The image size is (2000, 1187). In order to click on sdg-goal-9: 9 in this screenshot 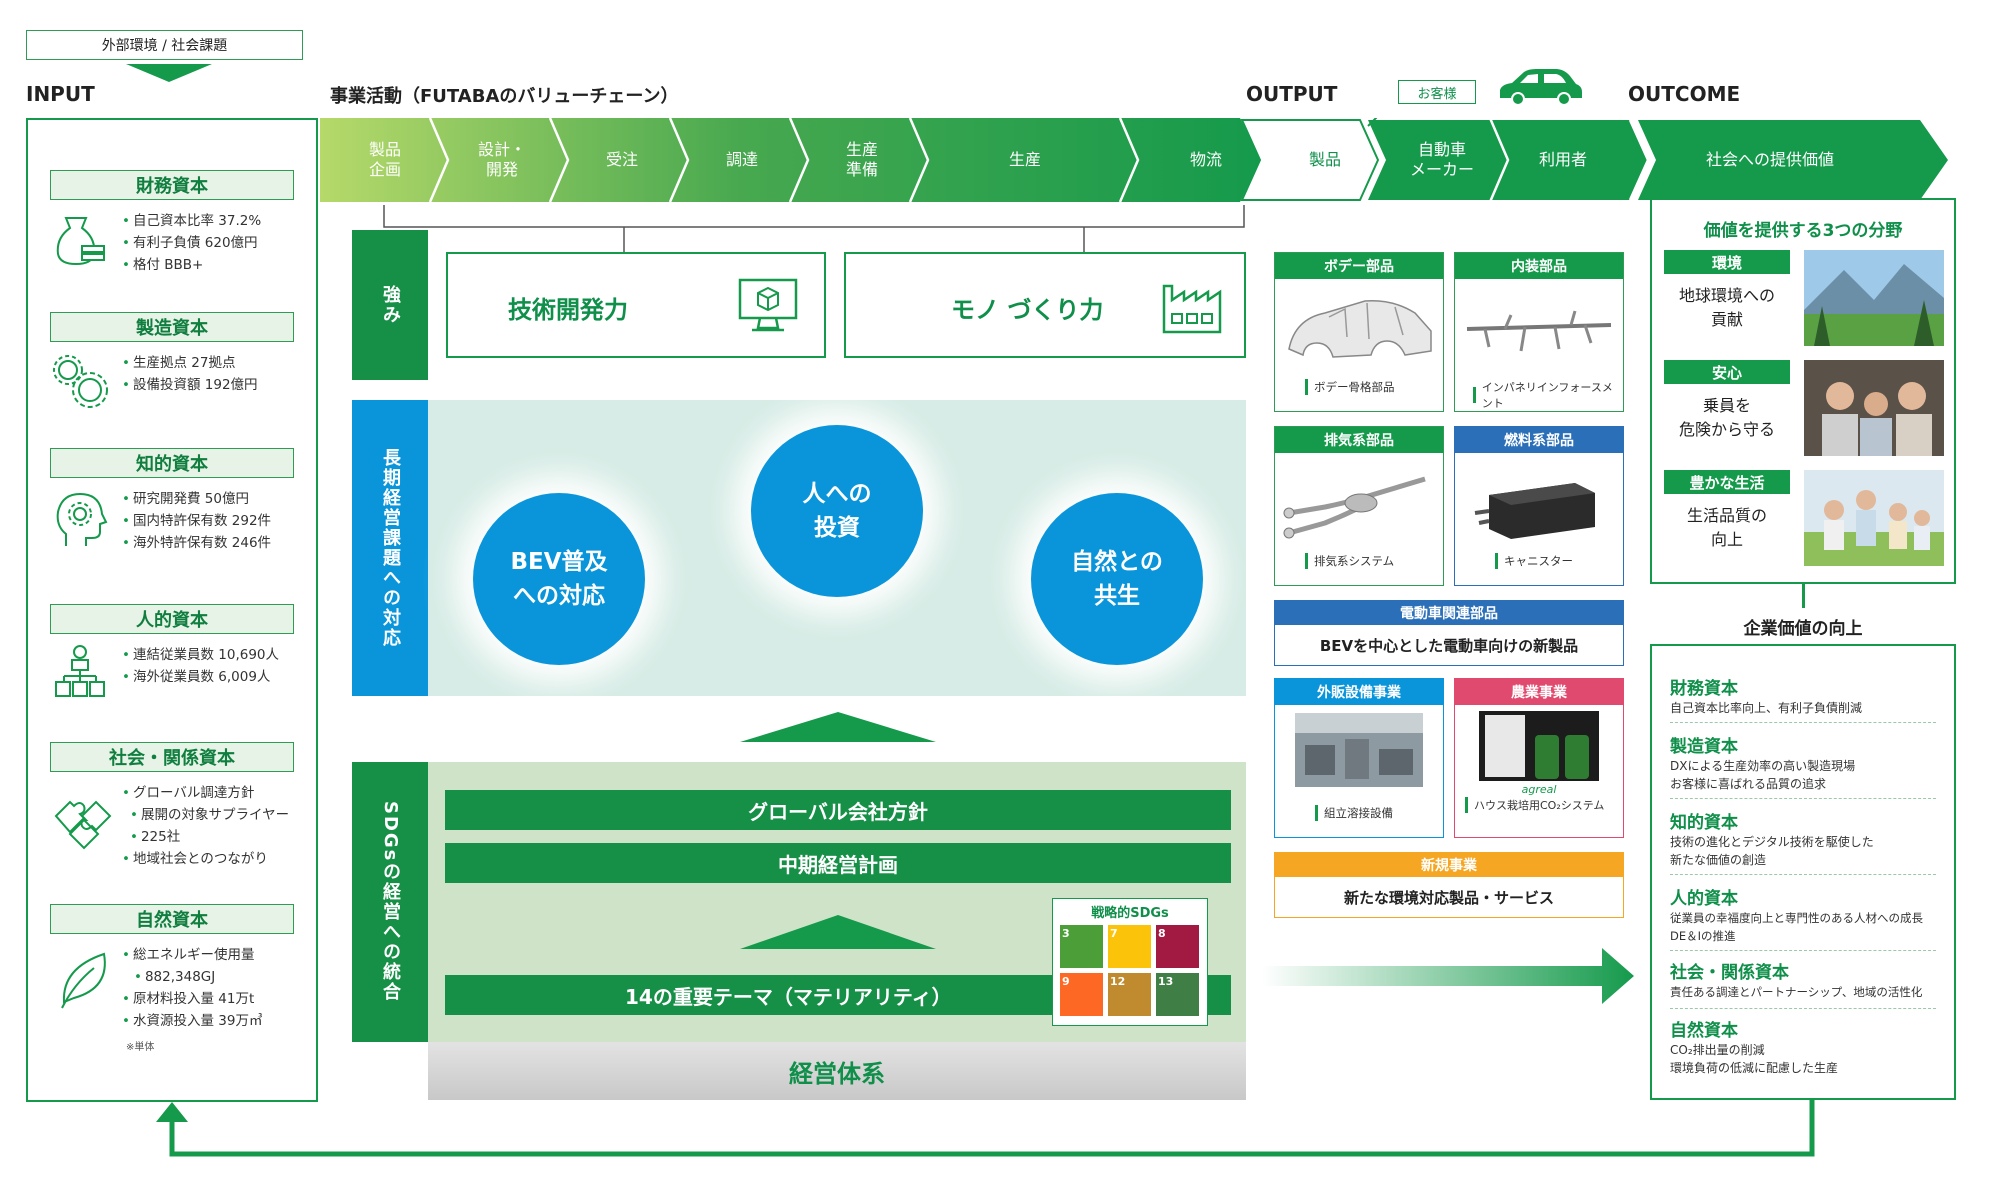, I will do `click(1081, 994)`.